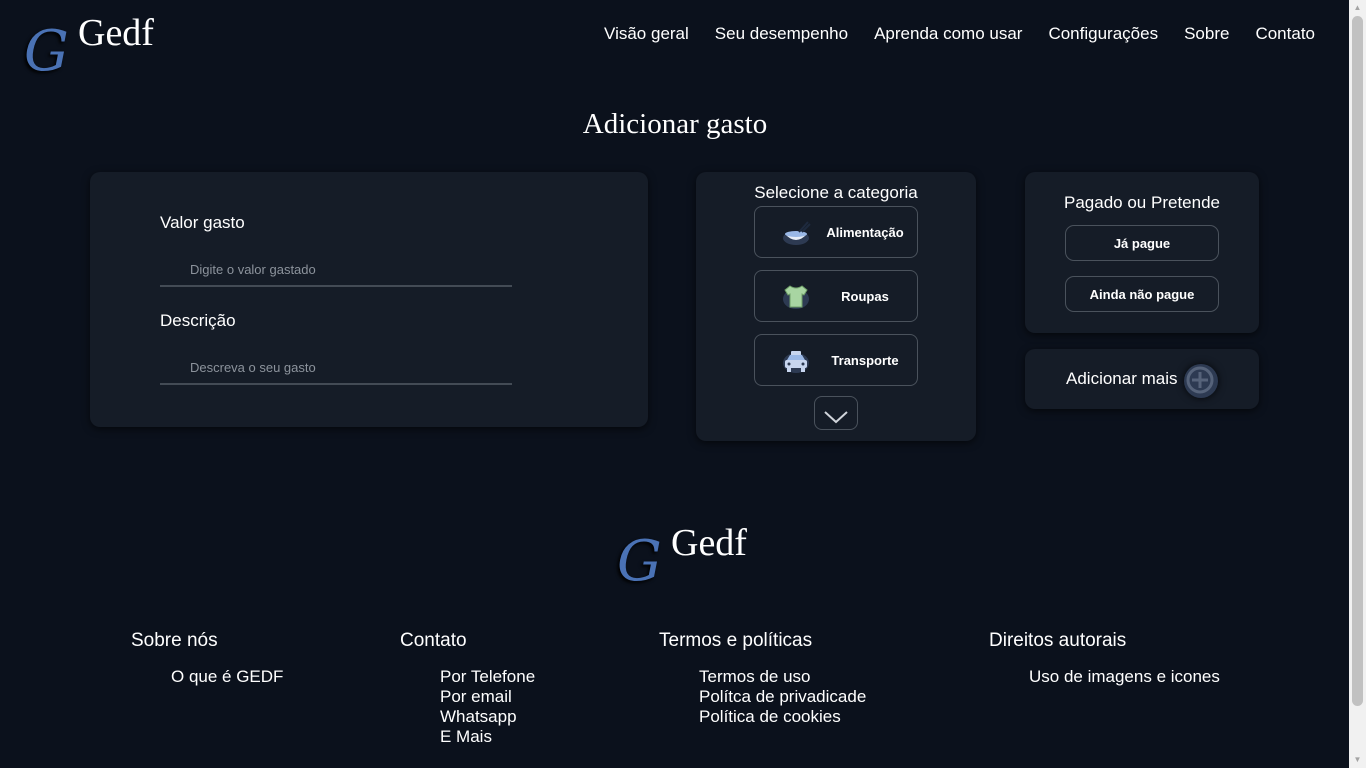 The width and height of the screenshot is (1366, 768). I want to click on footer-link: E Mais, so click(487, 737).